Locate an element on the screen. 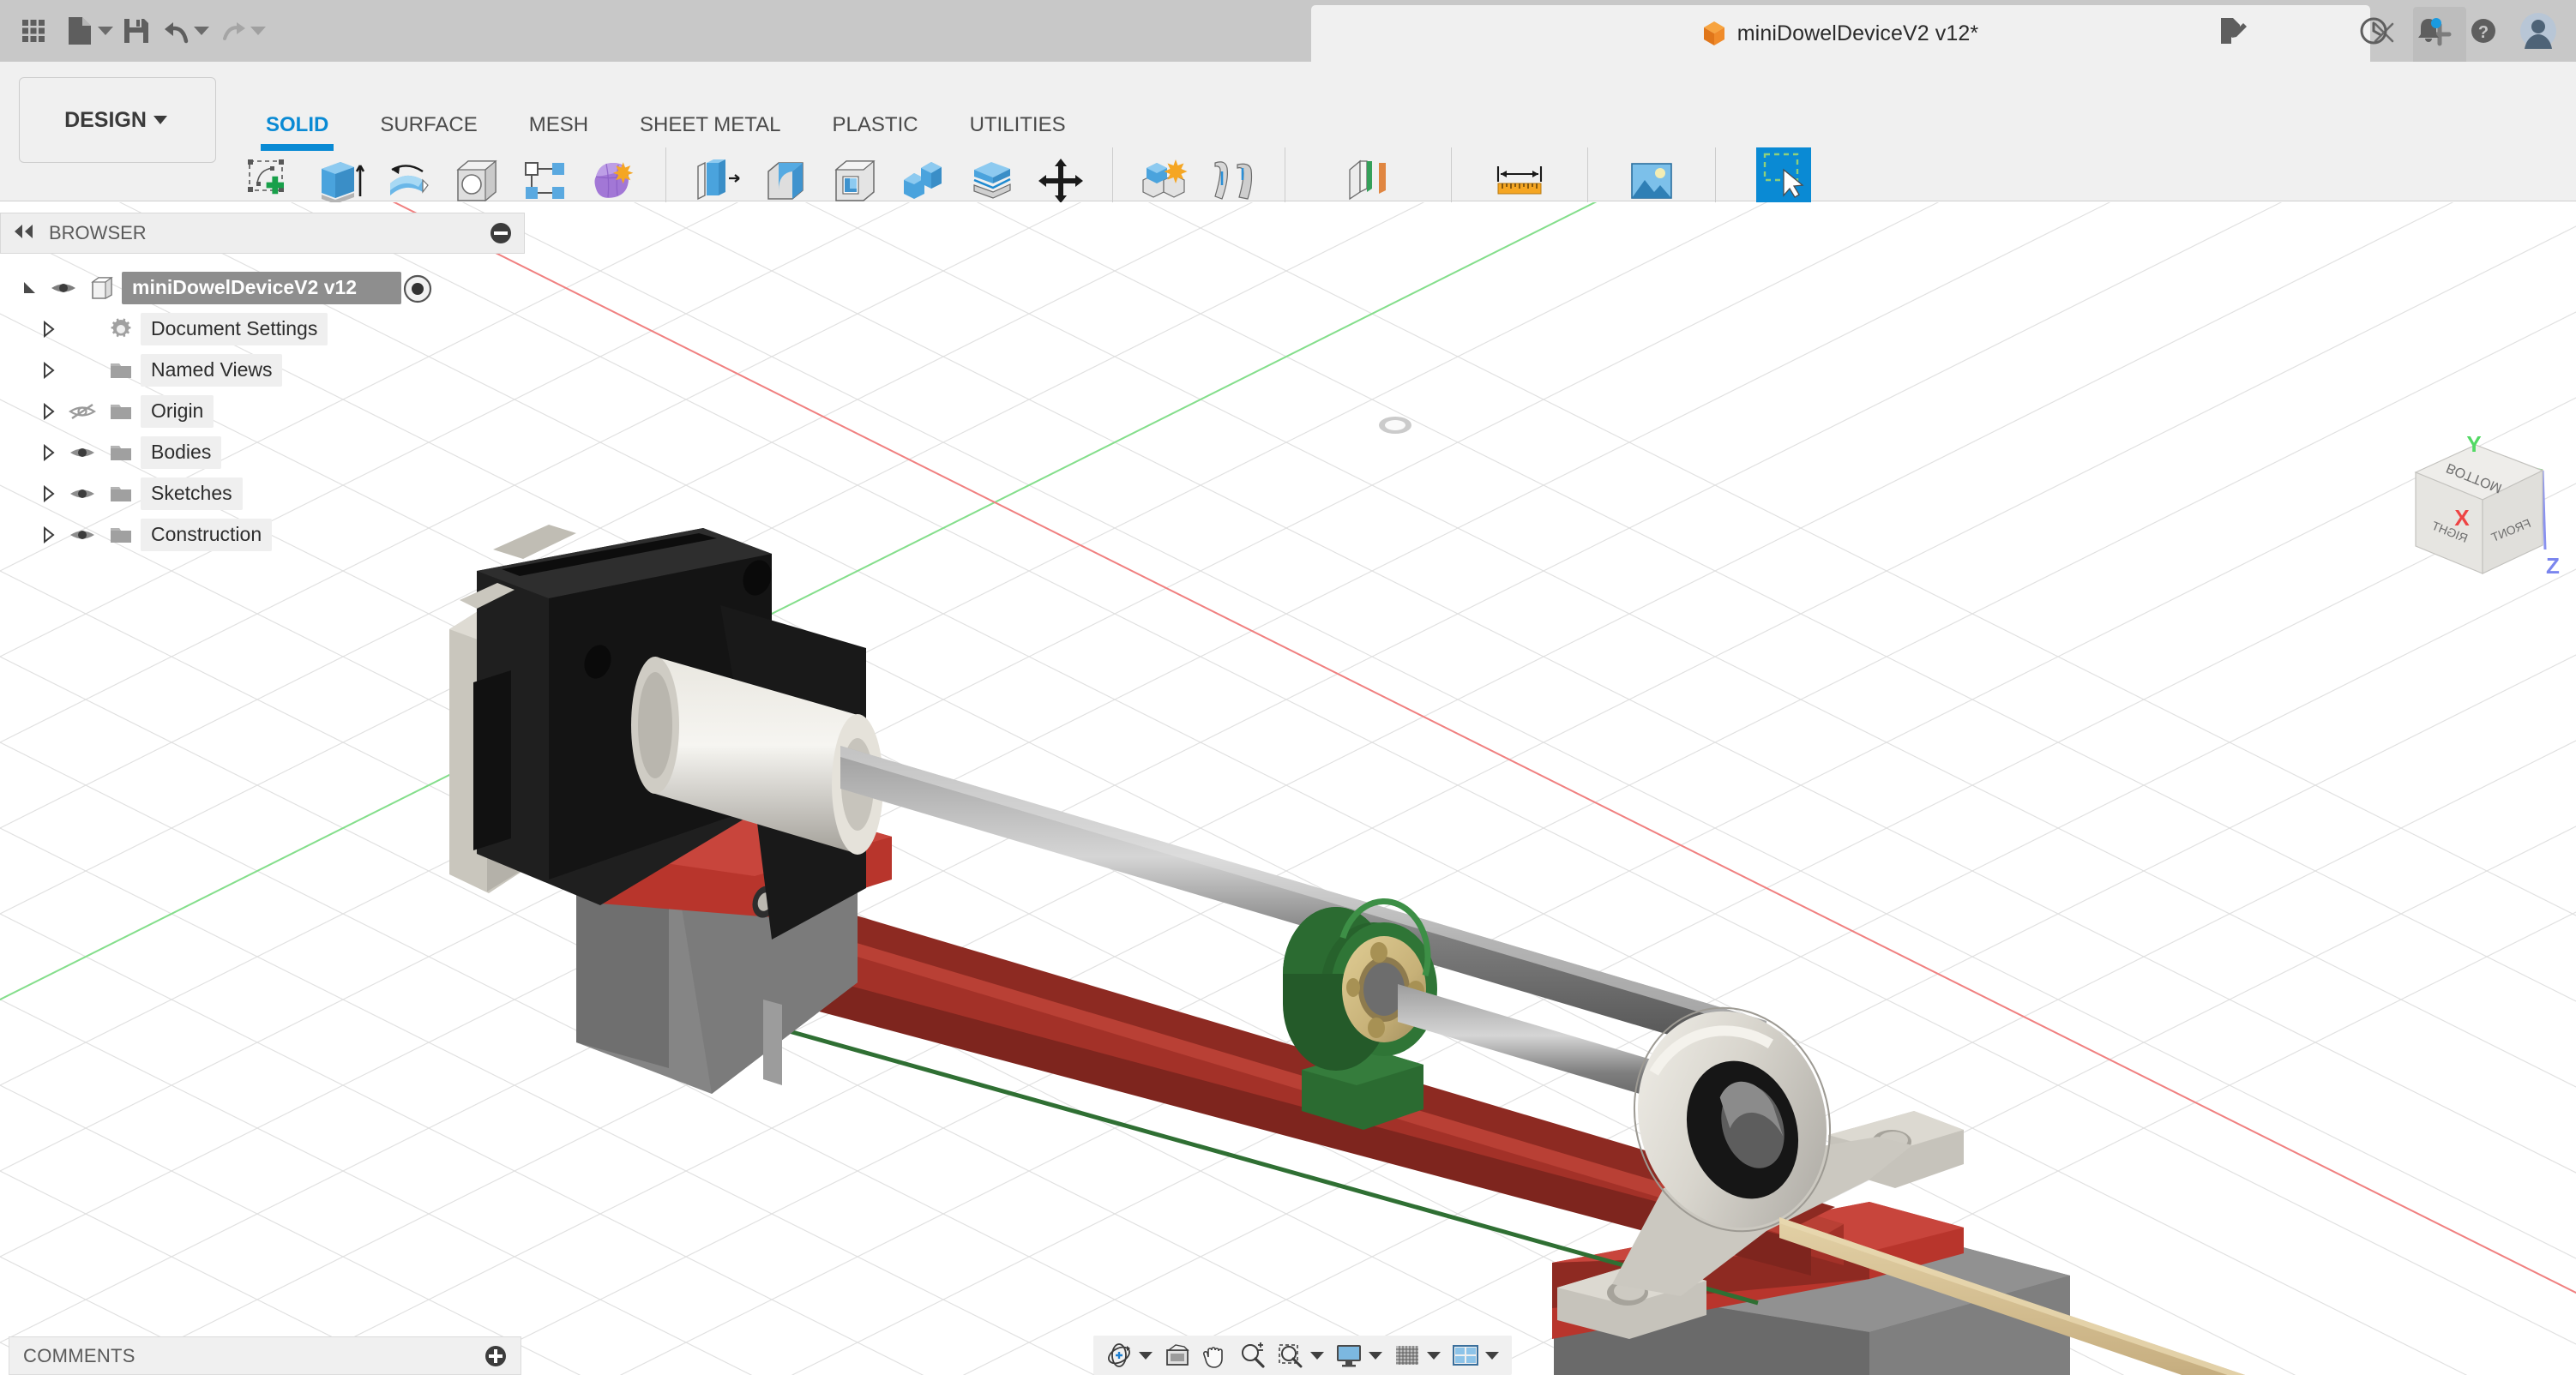 The width and height of the screenshot is (2576, 1375). tab-solid: SOLID is located at coordinates (297, 132).